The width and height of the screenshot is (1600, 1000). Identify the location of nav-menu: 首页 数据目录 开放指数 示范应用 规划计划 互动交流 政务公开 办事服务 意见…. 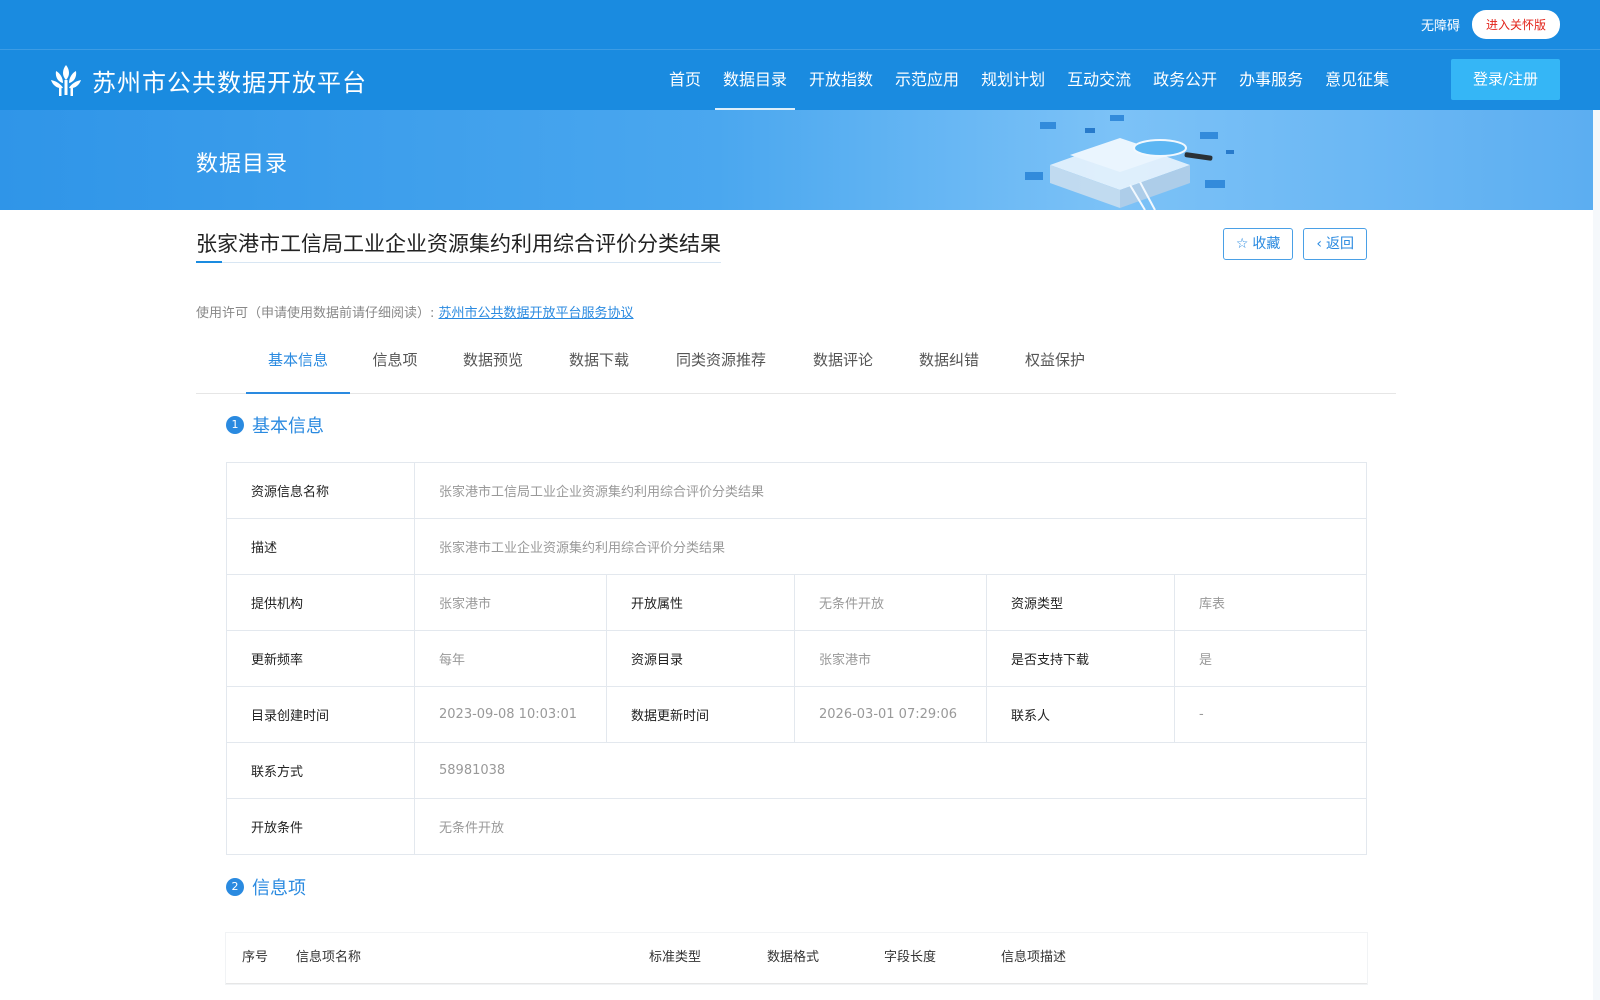
(1029, 80).